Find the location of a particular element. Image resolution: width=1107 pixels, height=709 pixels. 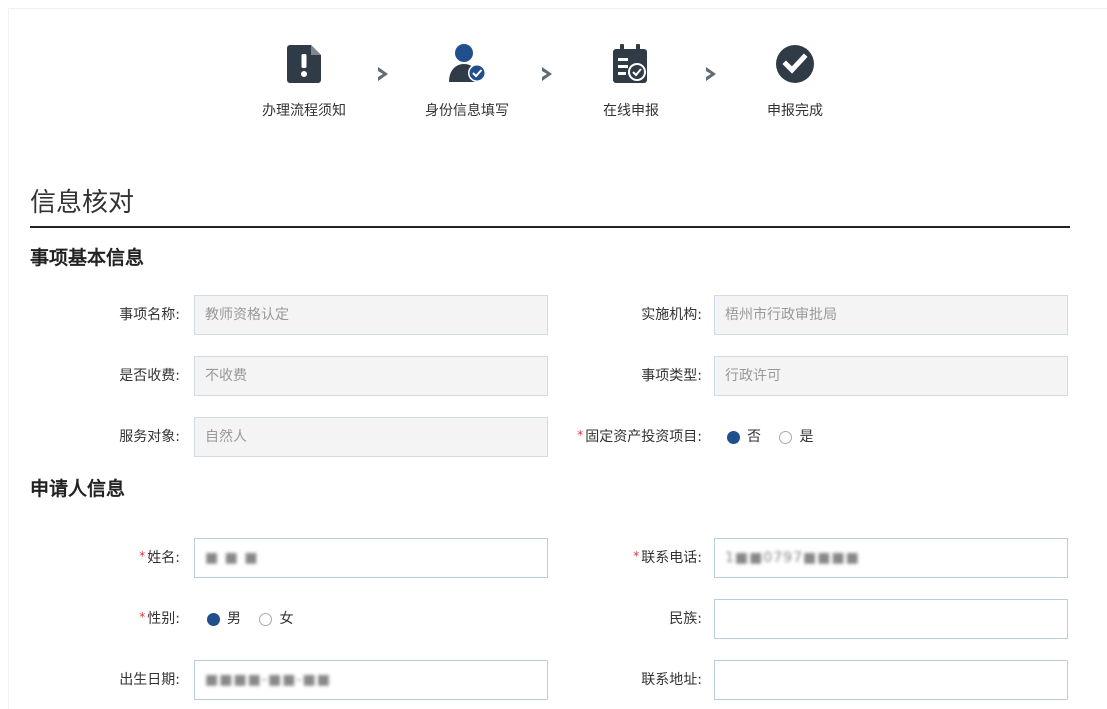

ethnicity-input is located at coordinates (891, 619).